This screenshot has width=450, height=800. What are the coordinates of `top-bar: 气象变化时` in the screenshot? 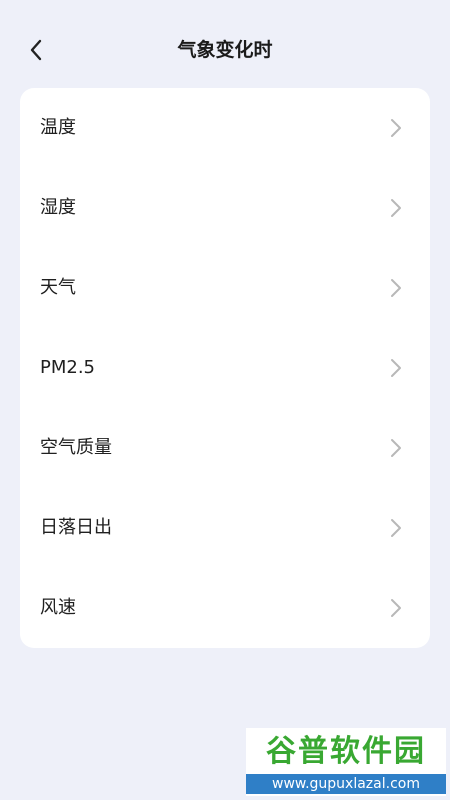 It's located at (225, 50).